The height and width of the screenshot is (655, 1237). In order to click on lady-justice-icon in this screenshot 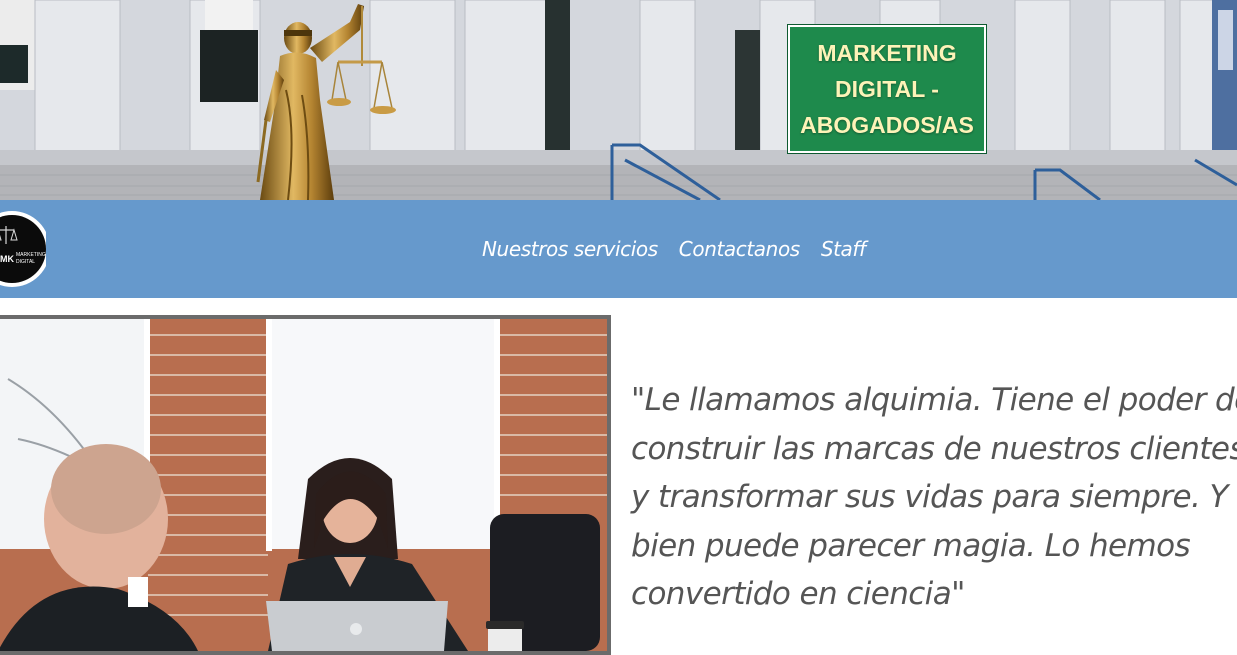, I will do `click(326, 102)`.